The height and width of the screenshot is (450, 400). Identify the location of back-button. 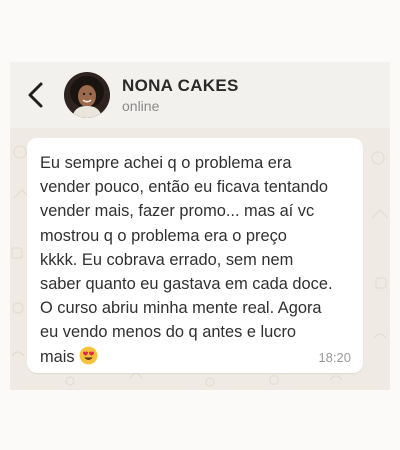
(36, 95).